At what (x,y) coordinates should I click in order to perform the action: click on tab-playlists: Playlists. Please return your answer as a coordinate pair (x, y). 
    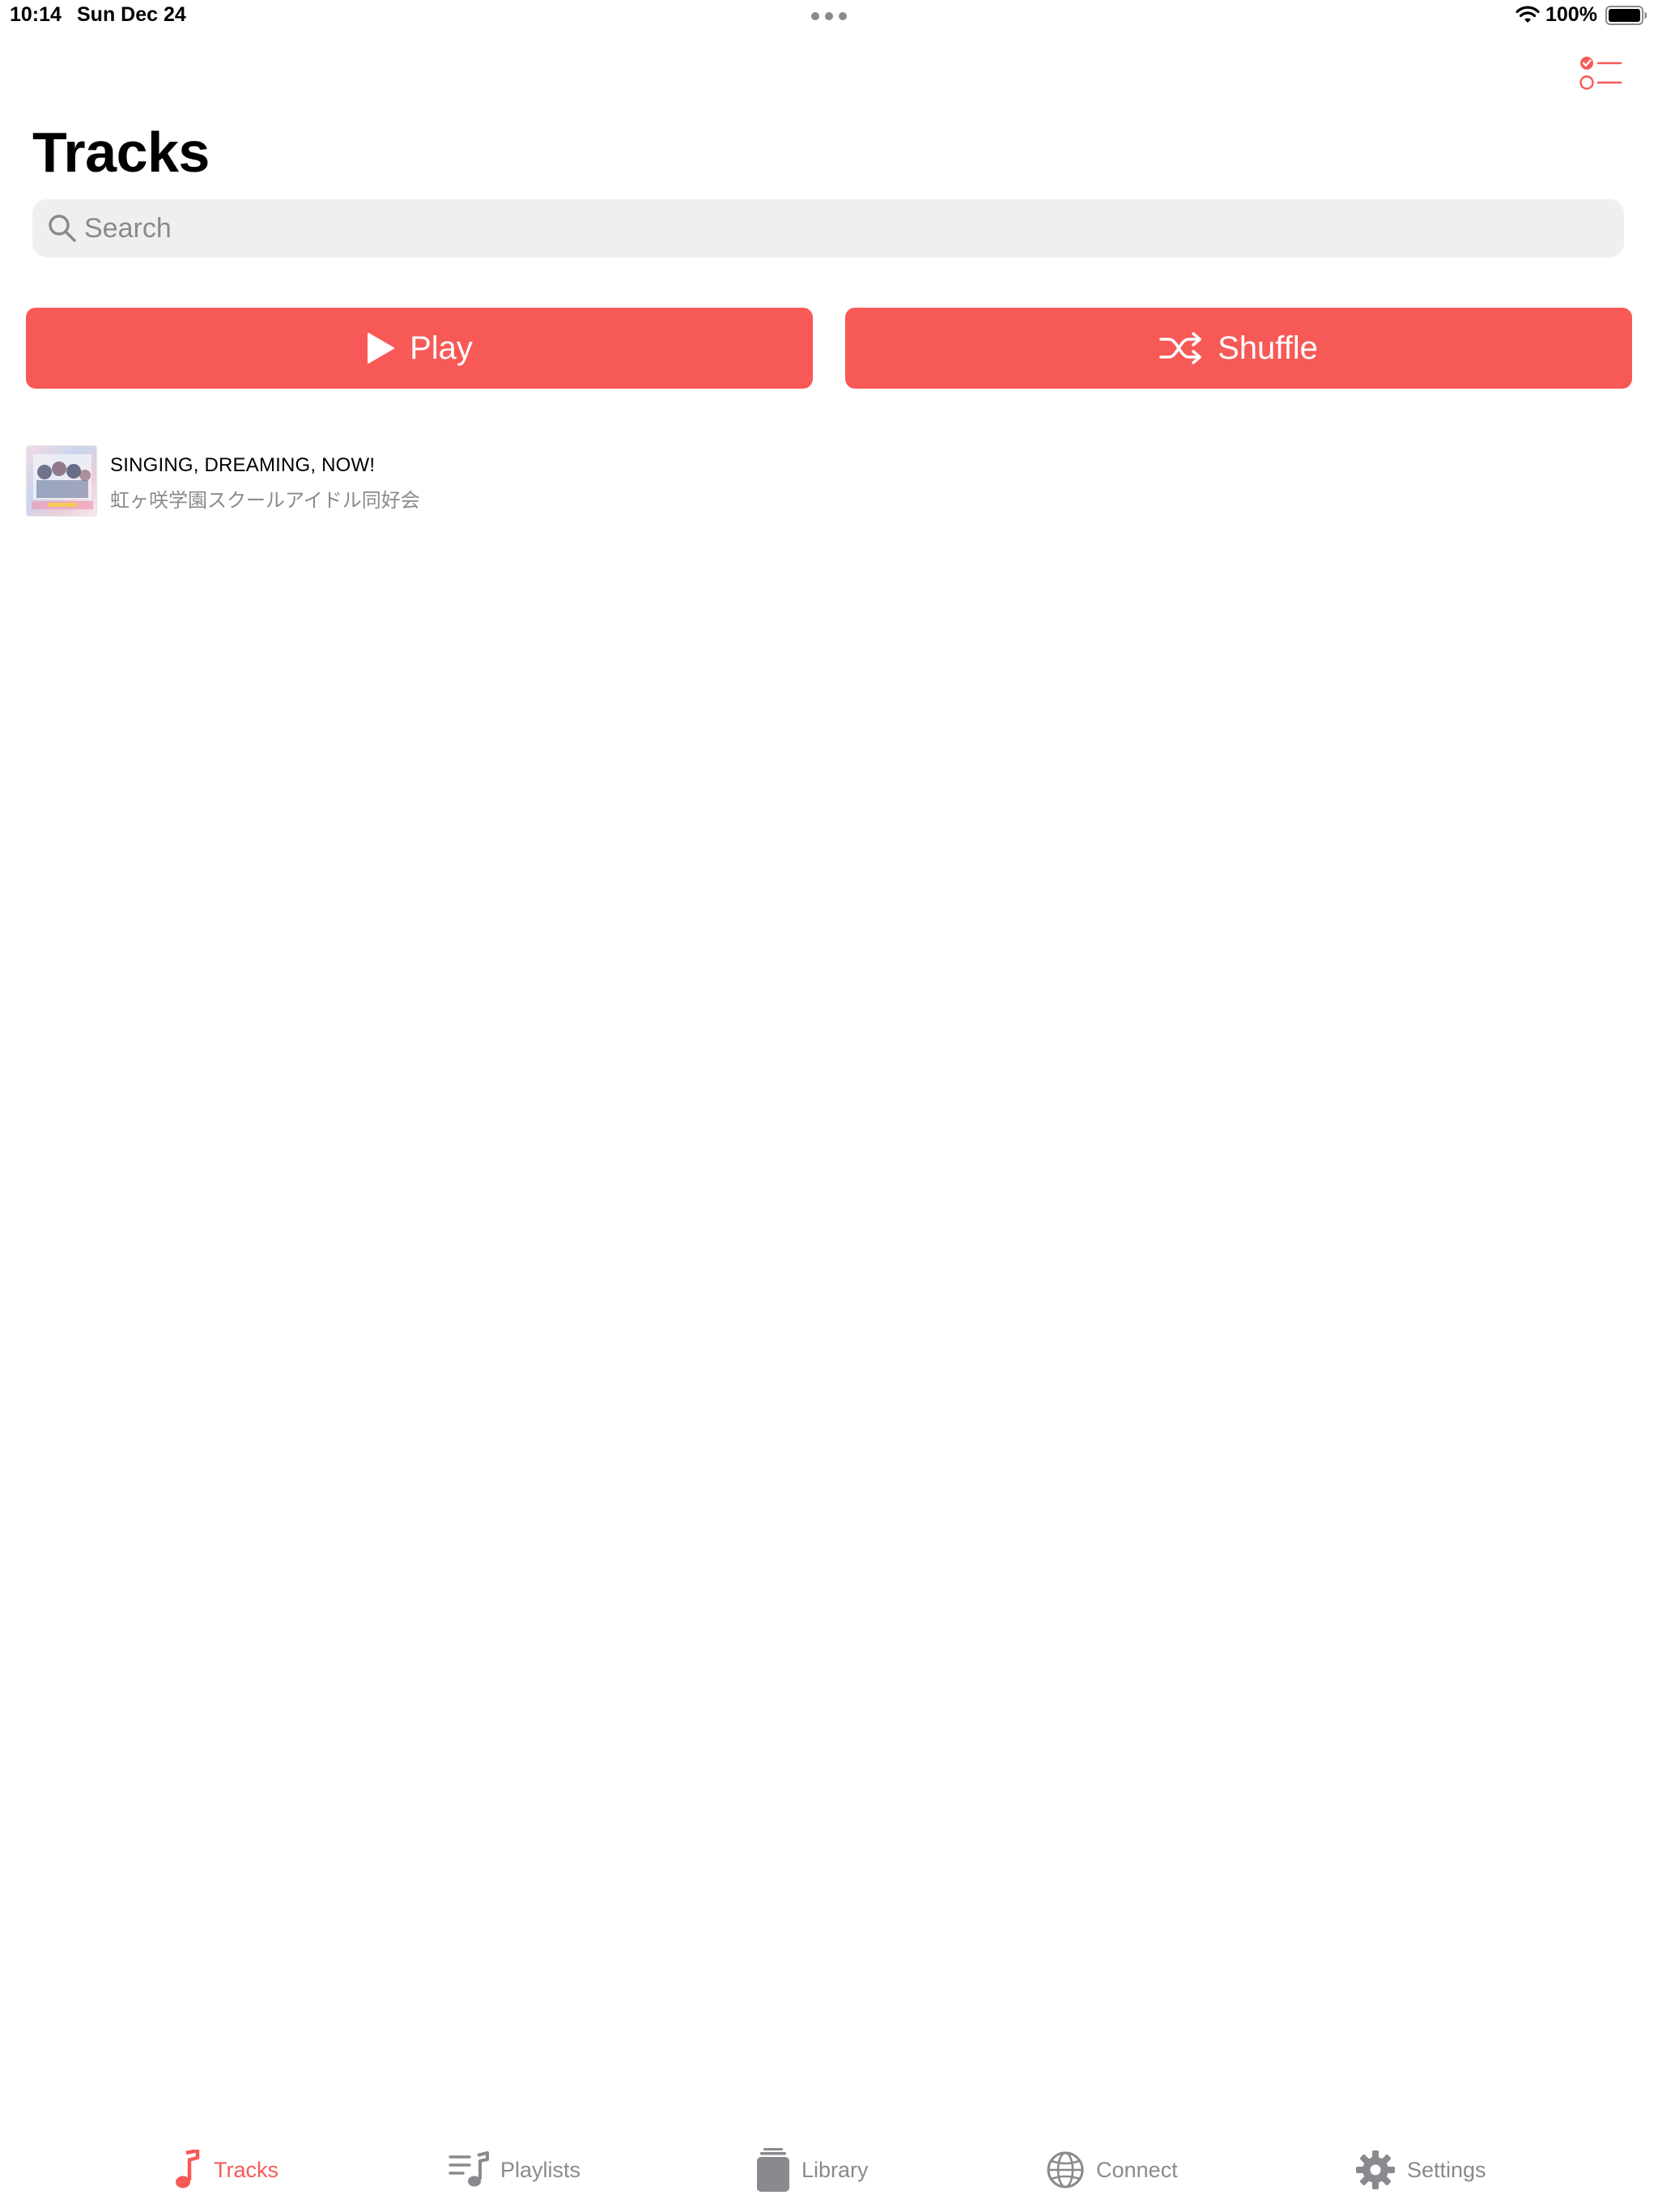
    Looking at the image, I should click on (514, 2170).